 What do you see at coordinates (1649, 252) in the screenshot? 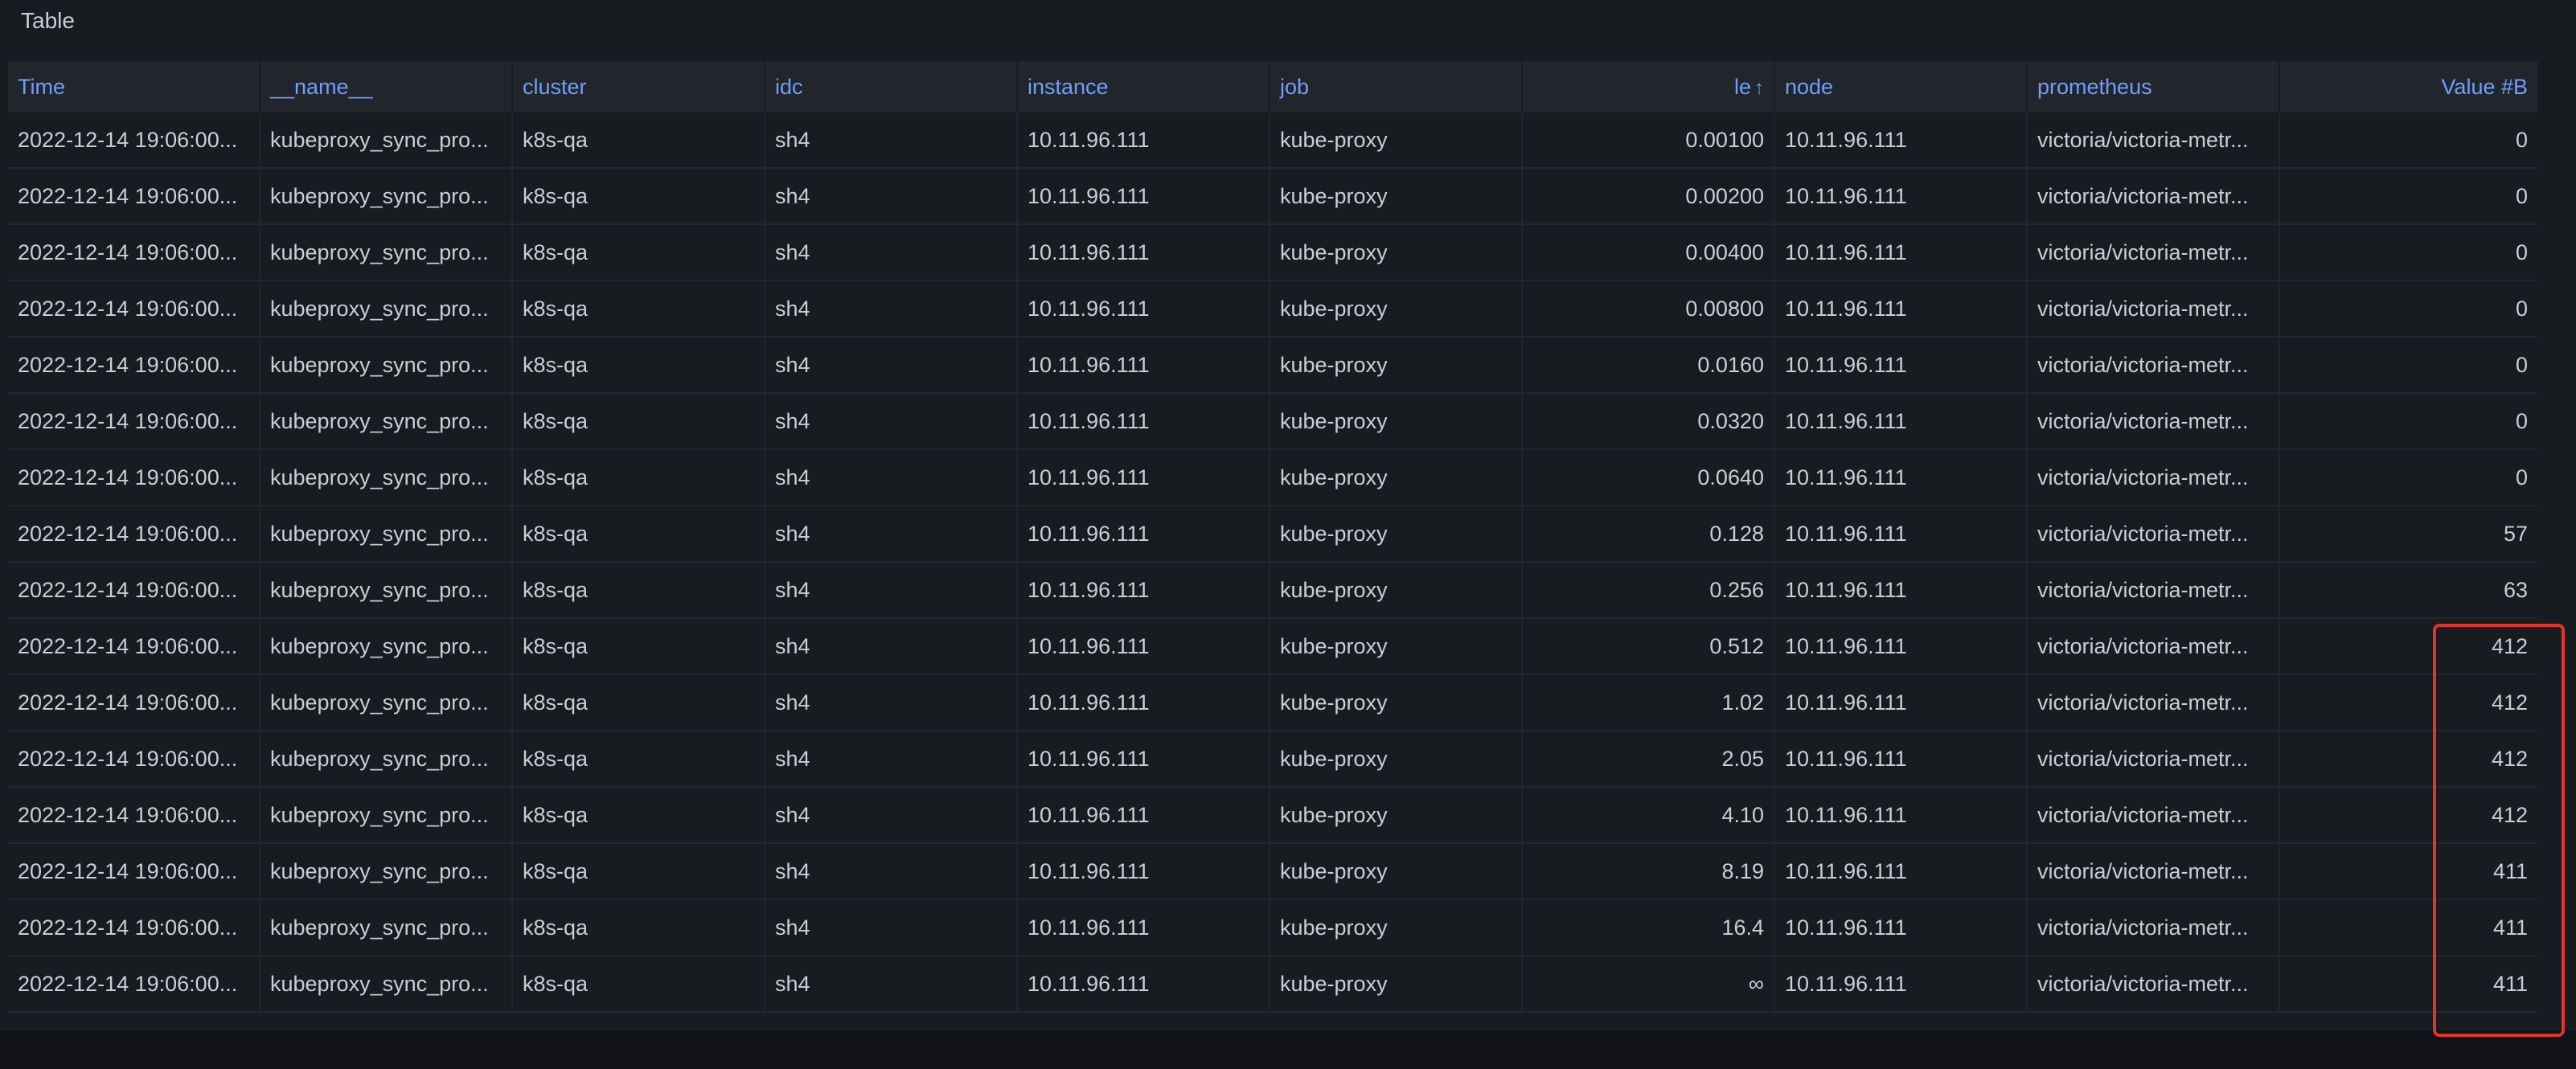
I see `table-cell: 0.00400` at bounding box center [1649, 252].